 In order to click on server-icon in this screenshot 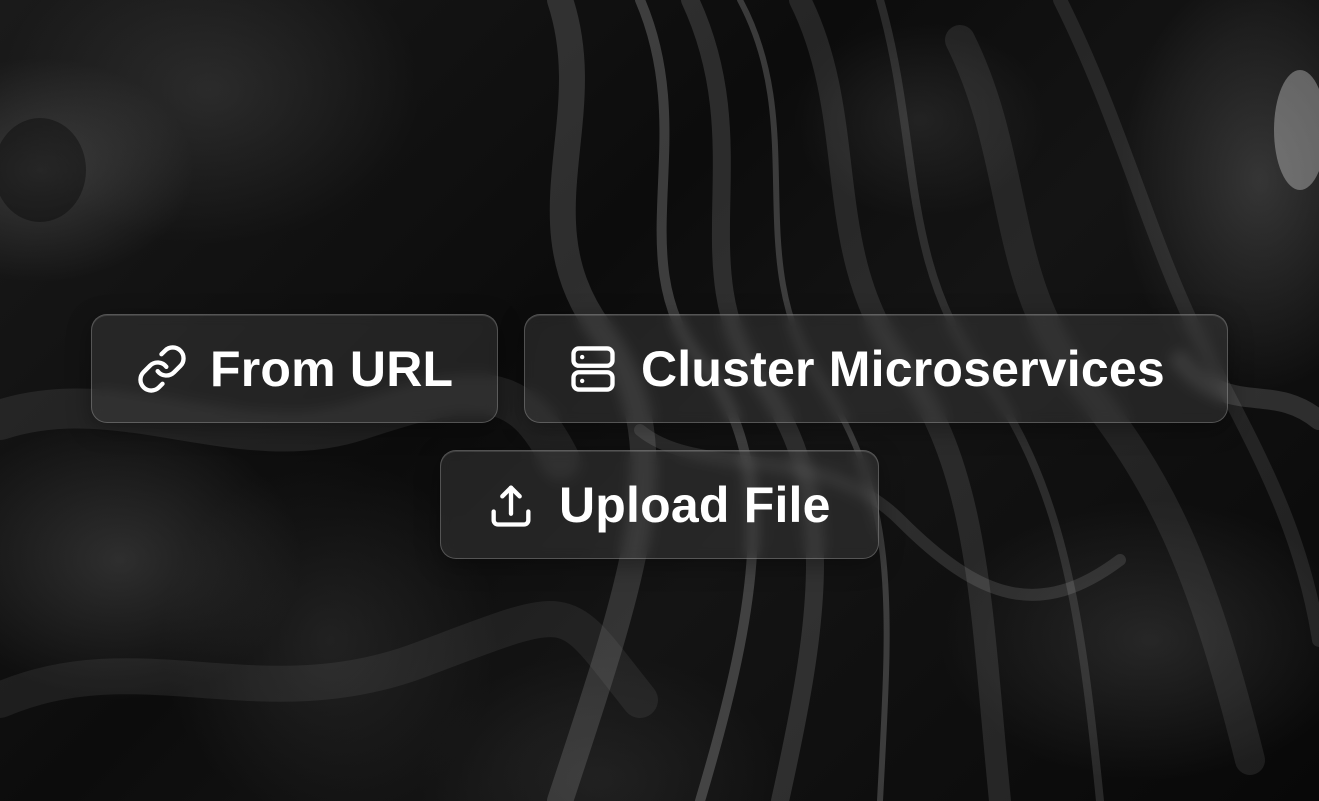, I will do `click(593, 369)`.